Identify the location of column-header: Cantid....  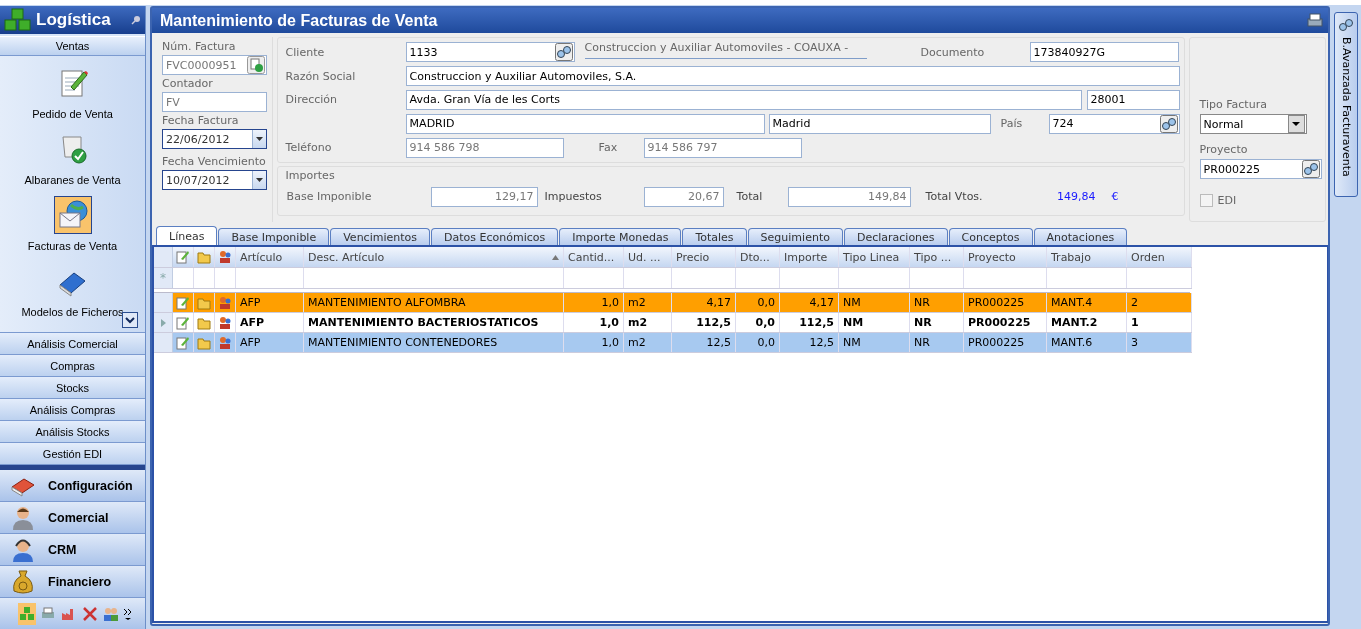
(594, 257).